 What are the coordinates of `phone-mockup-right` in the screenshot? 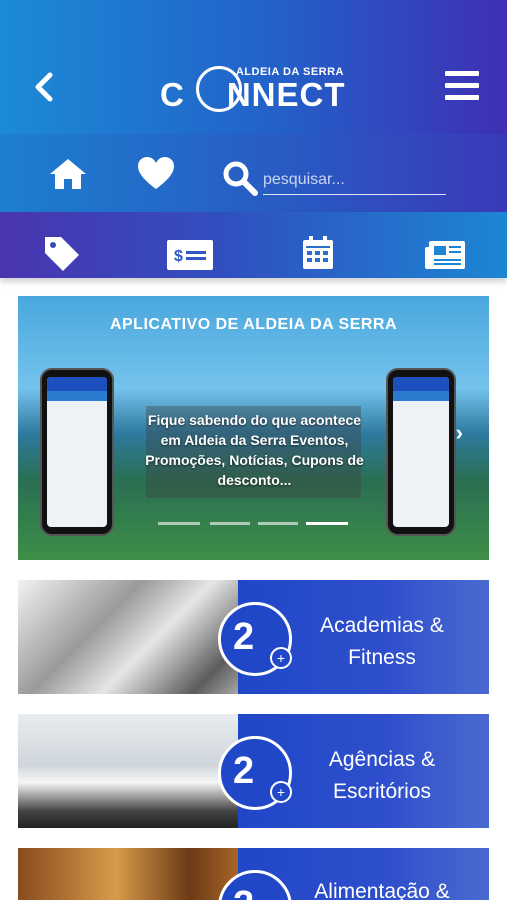 It's located at (421, 452).